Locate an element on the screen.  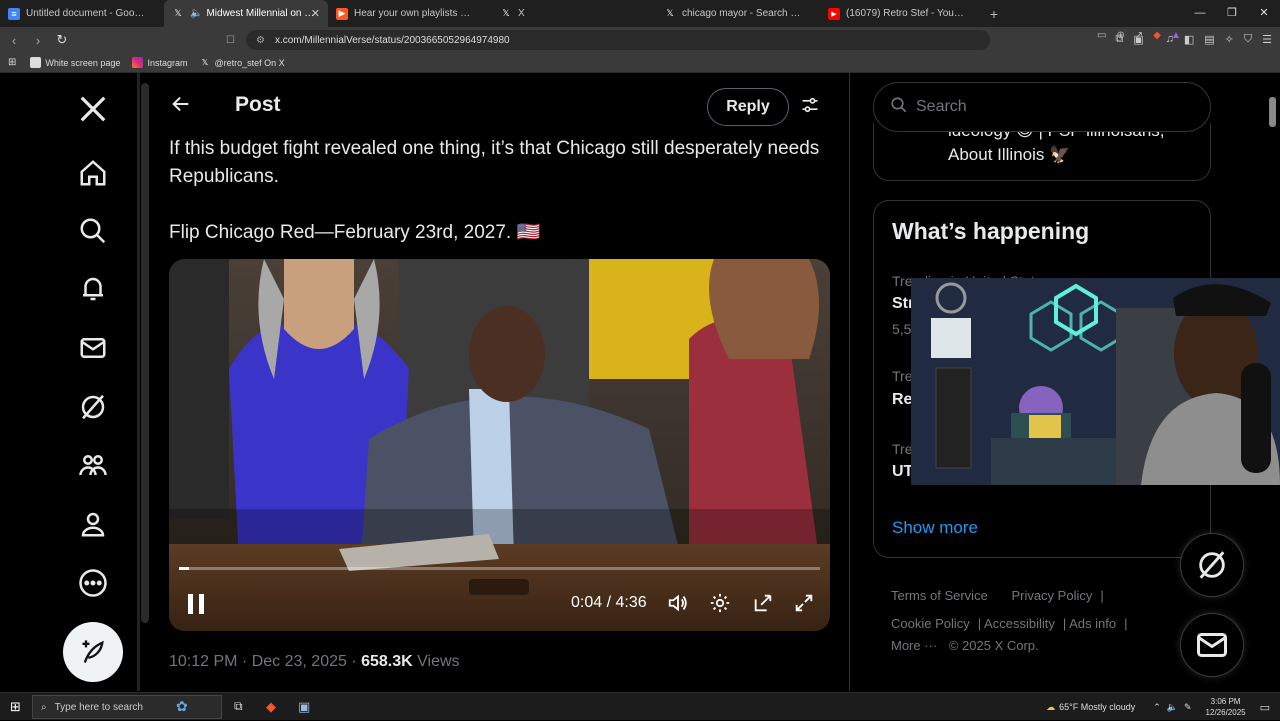
terms-link: Terms of Service is located at coordinates (939, 595).